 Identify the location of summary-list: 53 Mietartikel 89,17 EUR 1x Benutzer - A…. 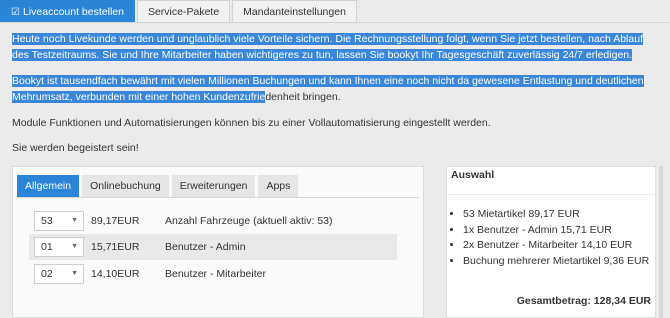
(549, 238).